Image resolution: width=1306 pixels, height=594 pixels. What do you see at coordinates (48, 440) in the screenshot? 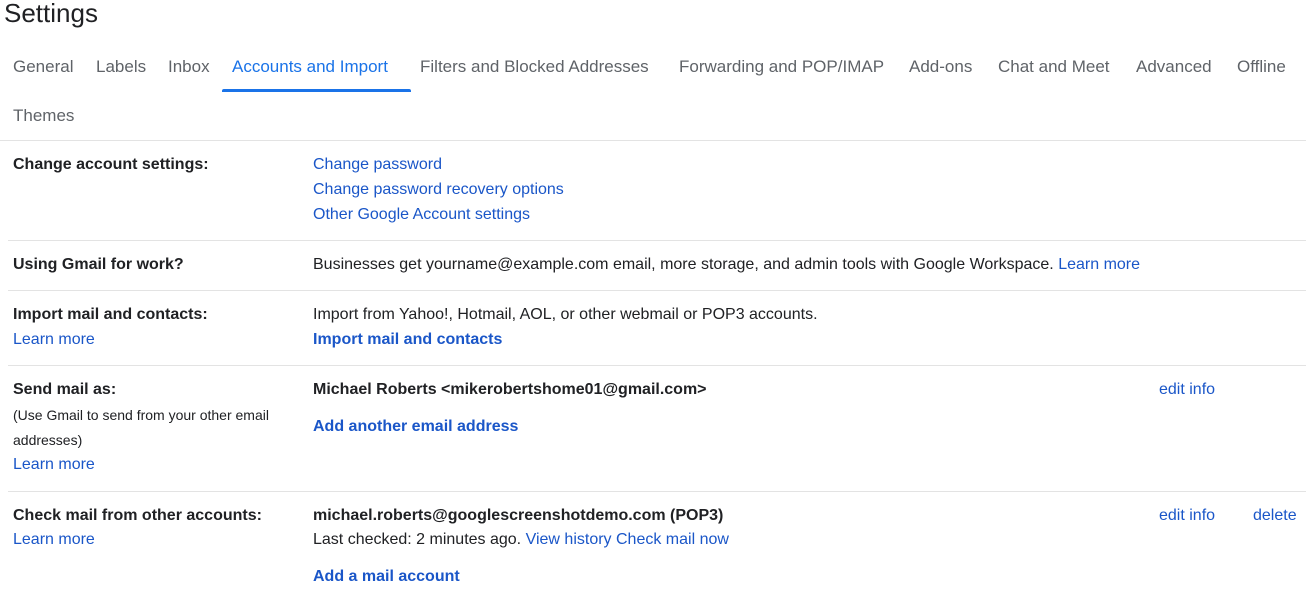
I see `send-as-description-line2: addresses)` at bounding box center [48, 440].